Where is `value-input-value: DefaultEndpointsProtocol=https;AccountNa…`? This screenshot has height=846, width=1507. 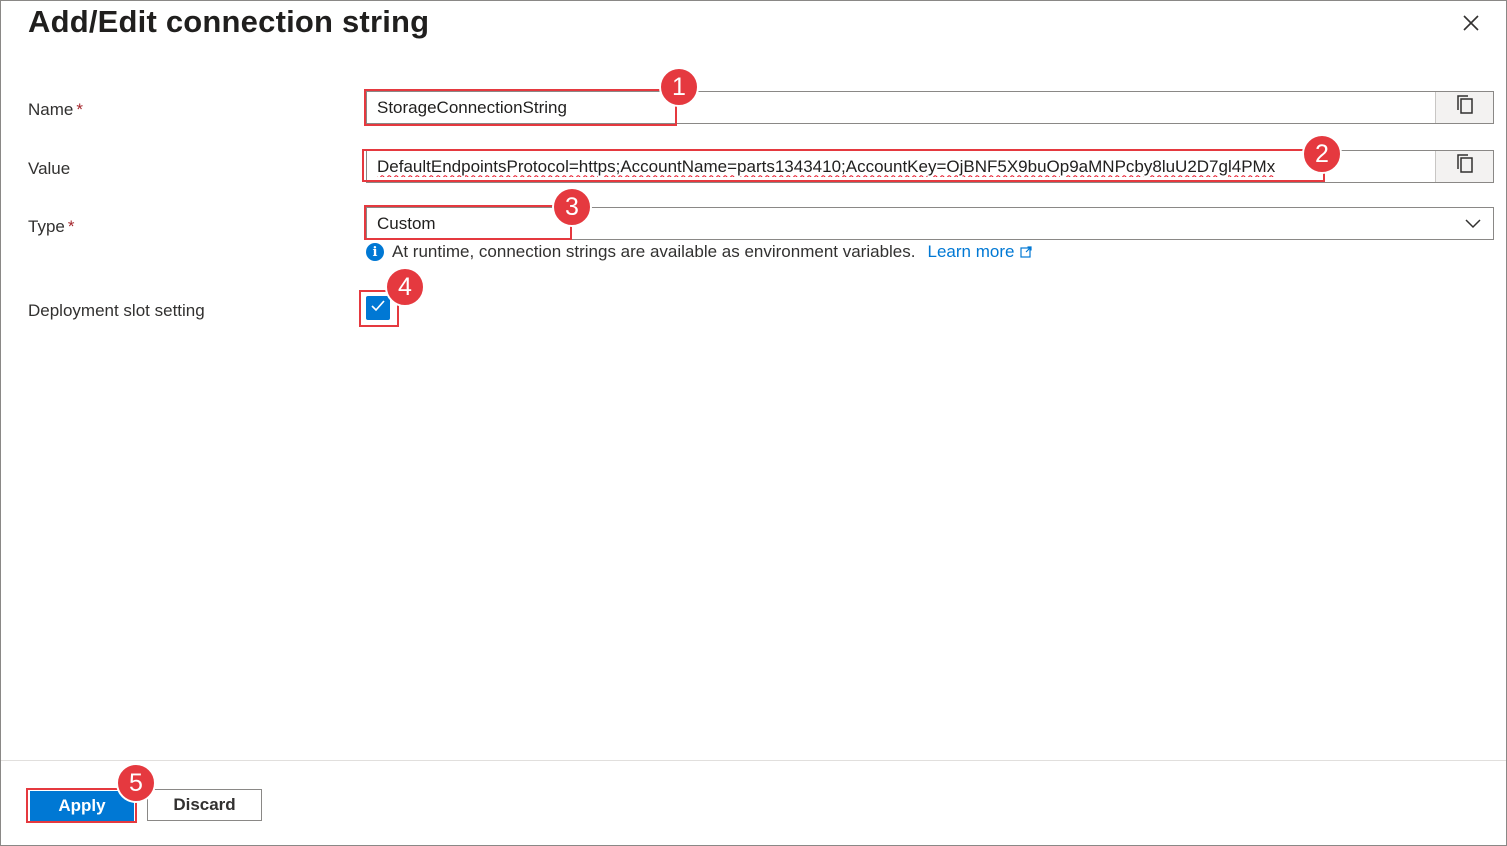 value-input-value: DefaultEndpointsProtocol=https;AccountNa… is located at coordinates (901, 167).